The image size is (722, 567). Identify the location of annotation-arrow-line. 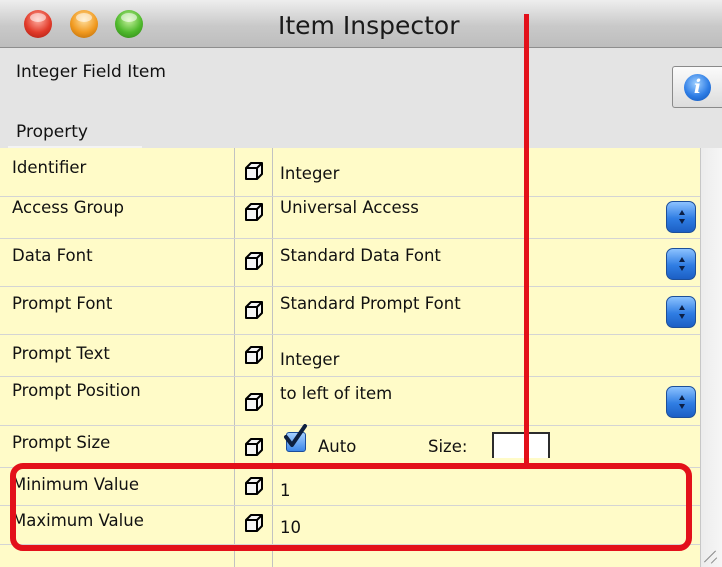
(526, 239).